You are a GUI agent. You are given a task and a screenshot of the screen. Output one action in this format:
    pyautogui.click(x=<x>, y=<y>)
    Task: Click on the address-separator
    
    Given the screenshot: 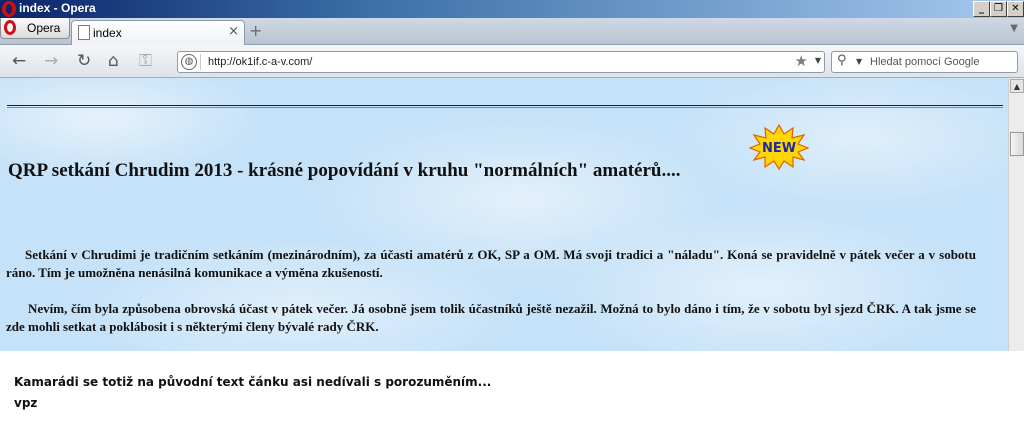 What is the action you would take?
    pyautogui.click(x=200, y=62)
    